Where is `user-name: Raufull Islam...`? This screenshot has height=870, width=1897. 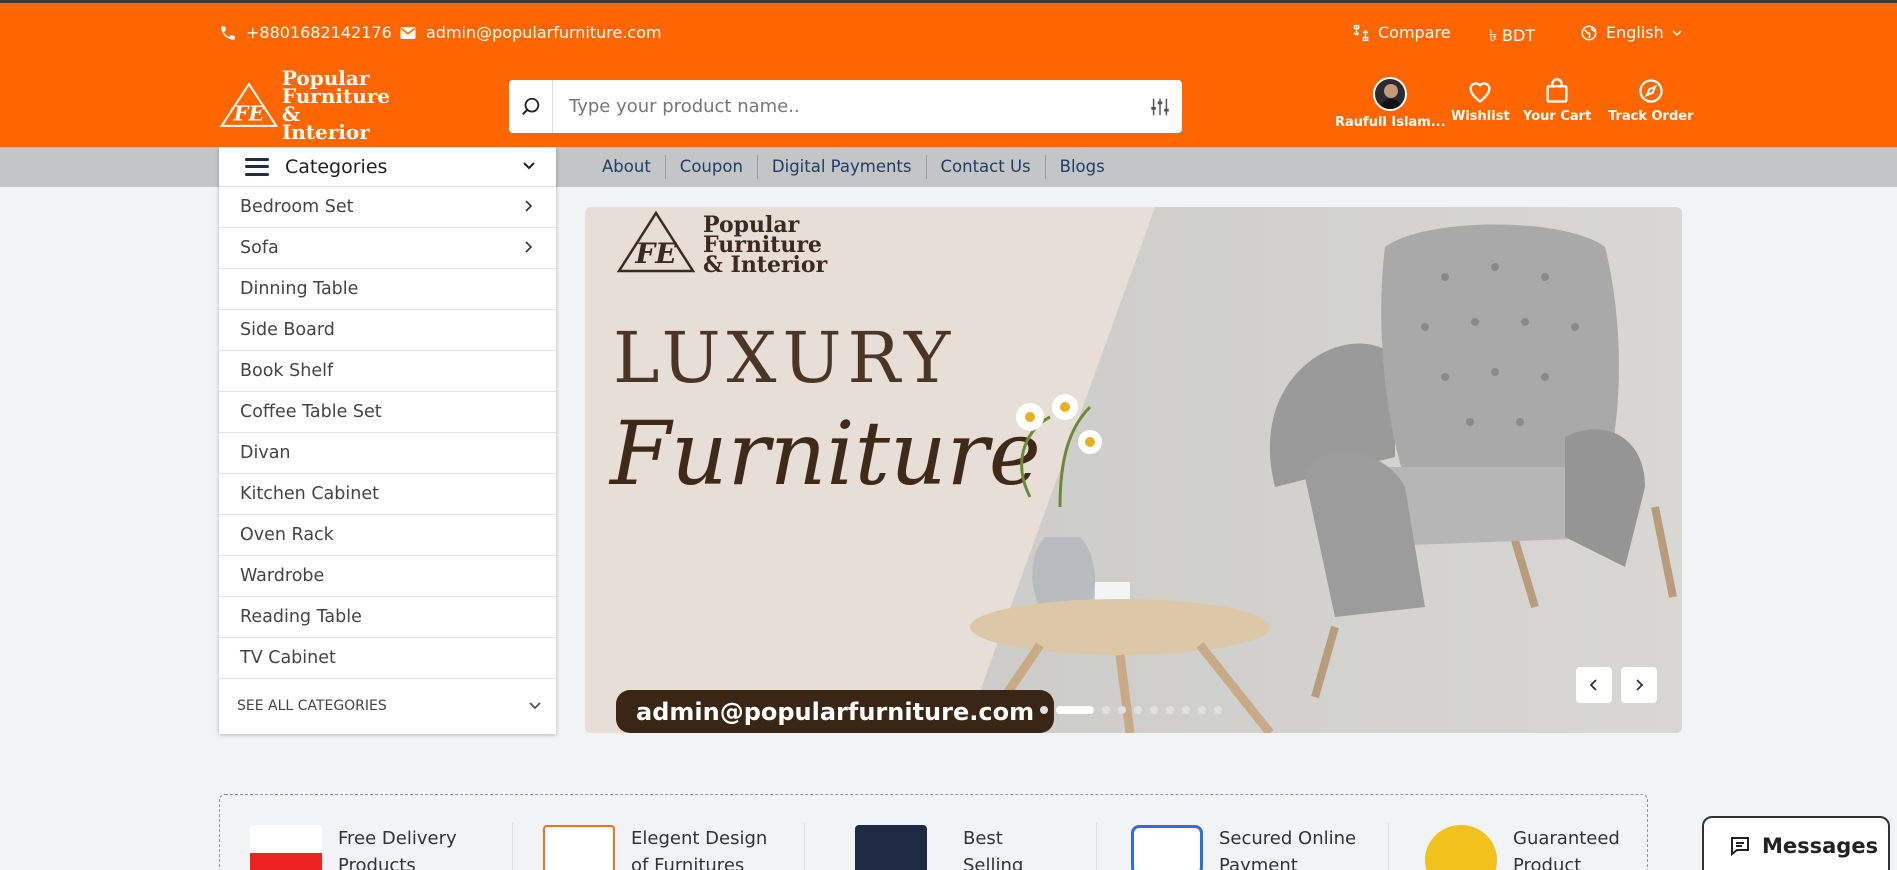
user-name: Raufull Islam... is located at coordinates (1390, 122).